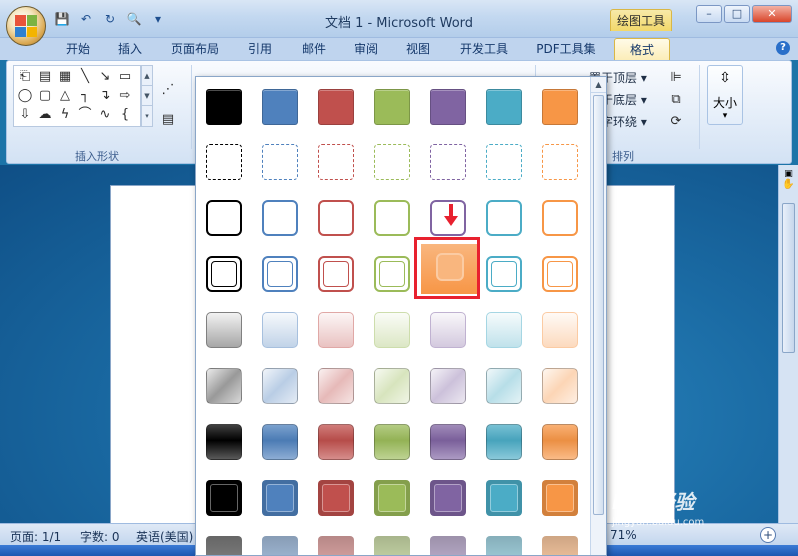  I want to click on shape-style-gradient-orange, so click(560, 442).